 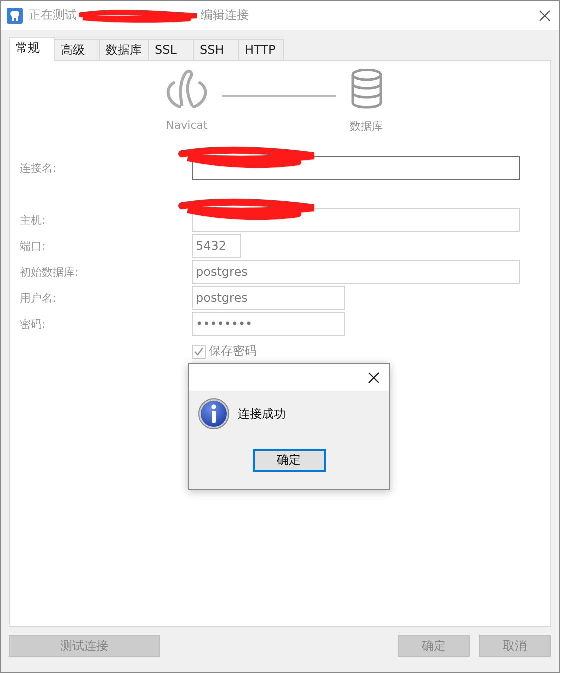 I want to click on field-label: 连接名:, so click(x=39, y=168).